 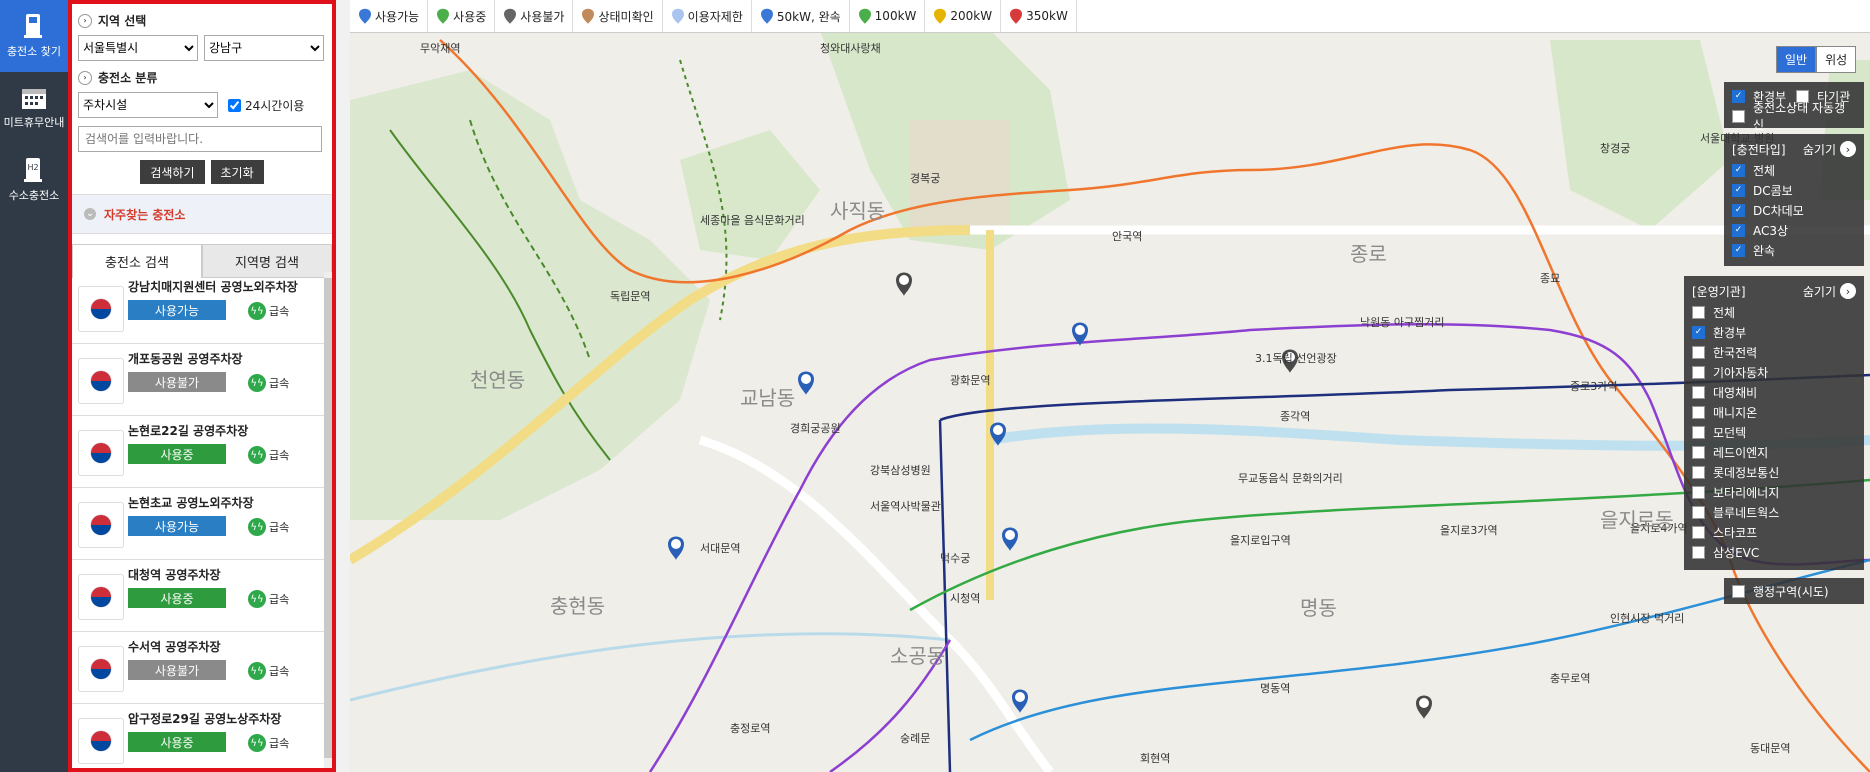 I want to click on legend-label: 350kW, so click(x=1047, y=16).